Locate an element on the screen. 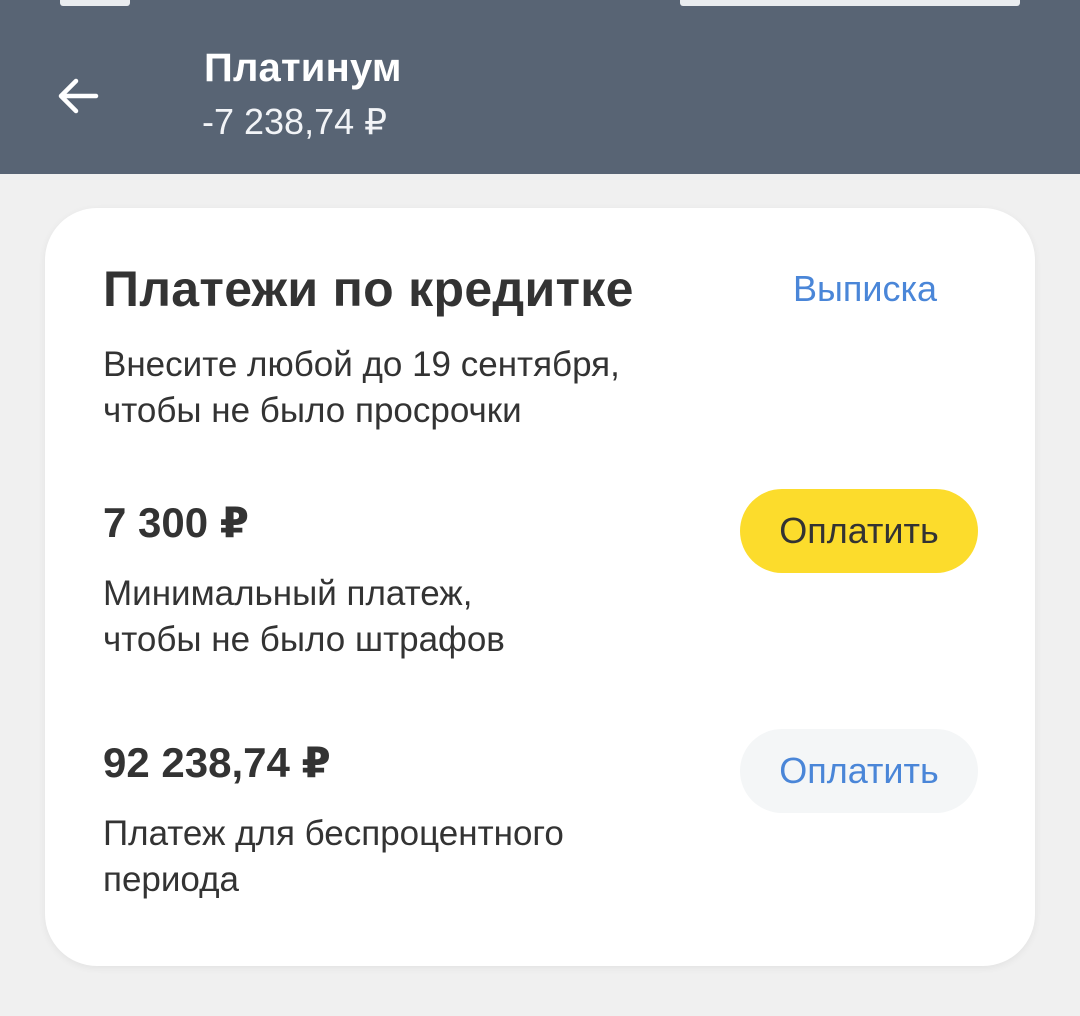 The height and width of the screenshot is (1016, 1080). grace-period-payment-description: Платеж для беспроцентного периода is located at coordinates (383, 857).